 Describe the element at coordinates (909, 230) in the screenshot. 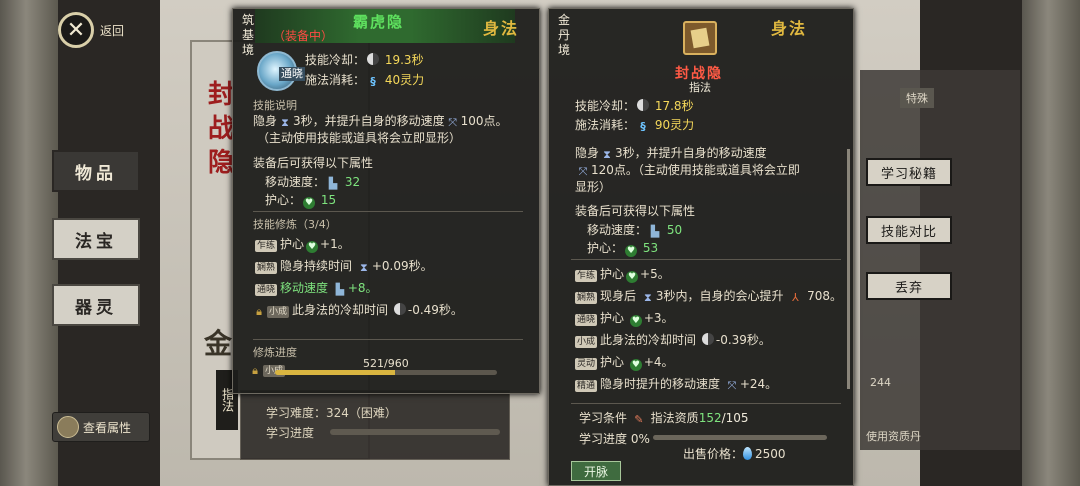

I see `compare-skill-button: 技能对比` at that location.